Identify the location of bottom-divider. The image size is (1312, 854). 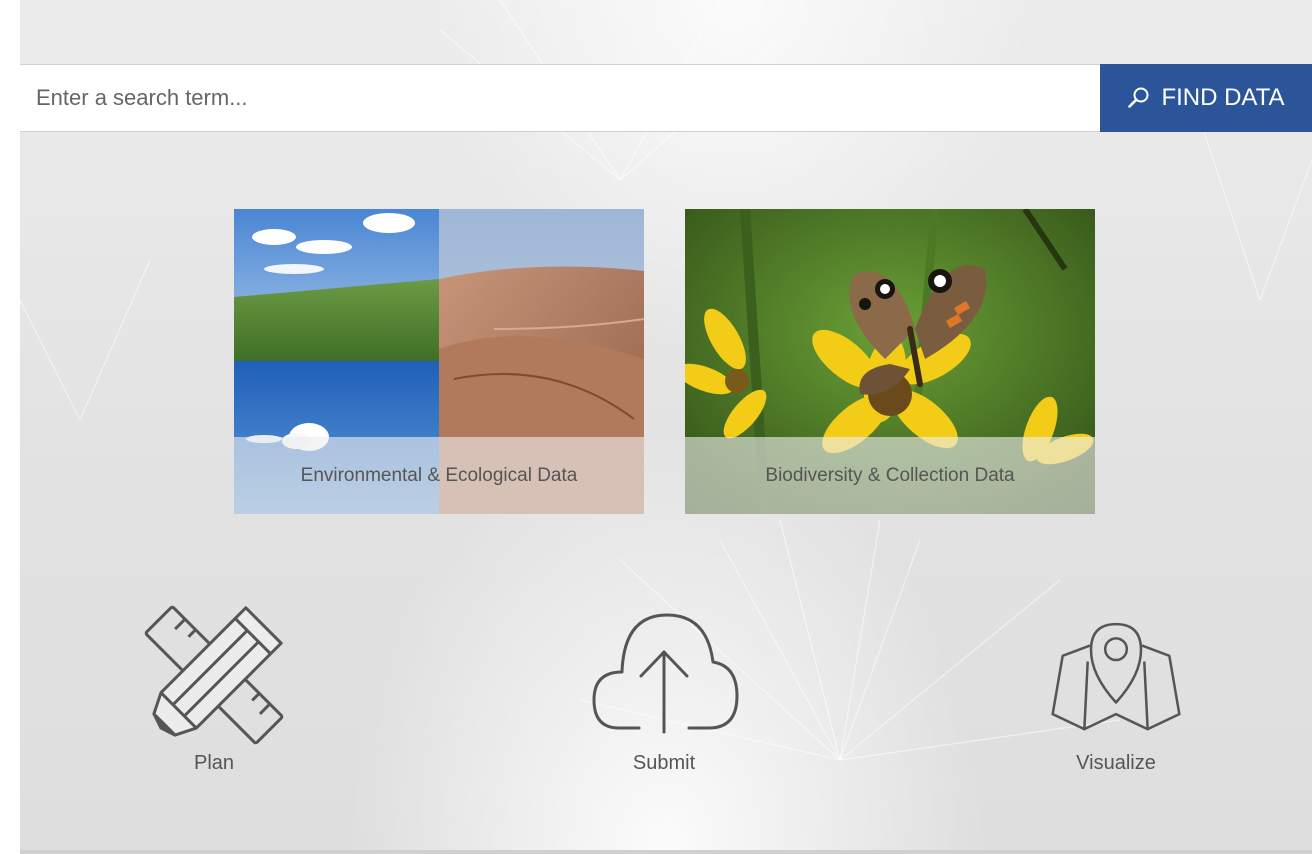
(666, 852).